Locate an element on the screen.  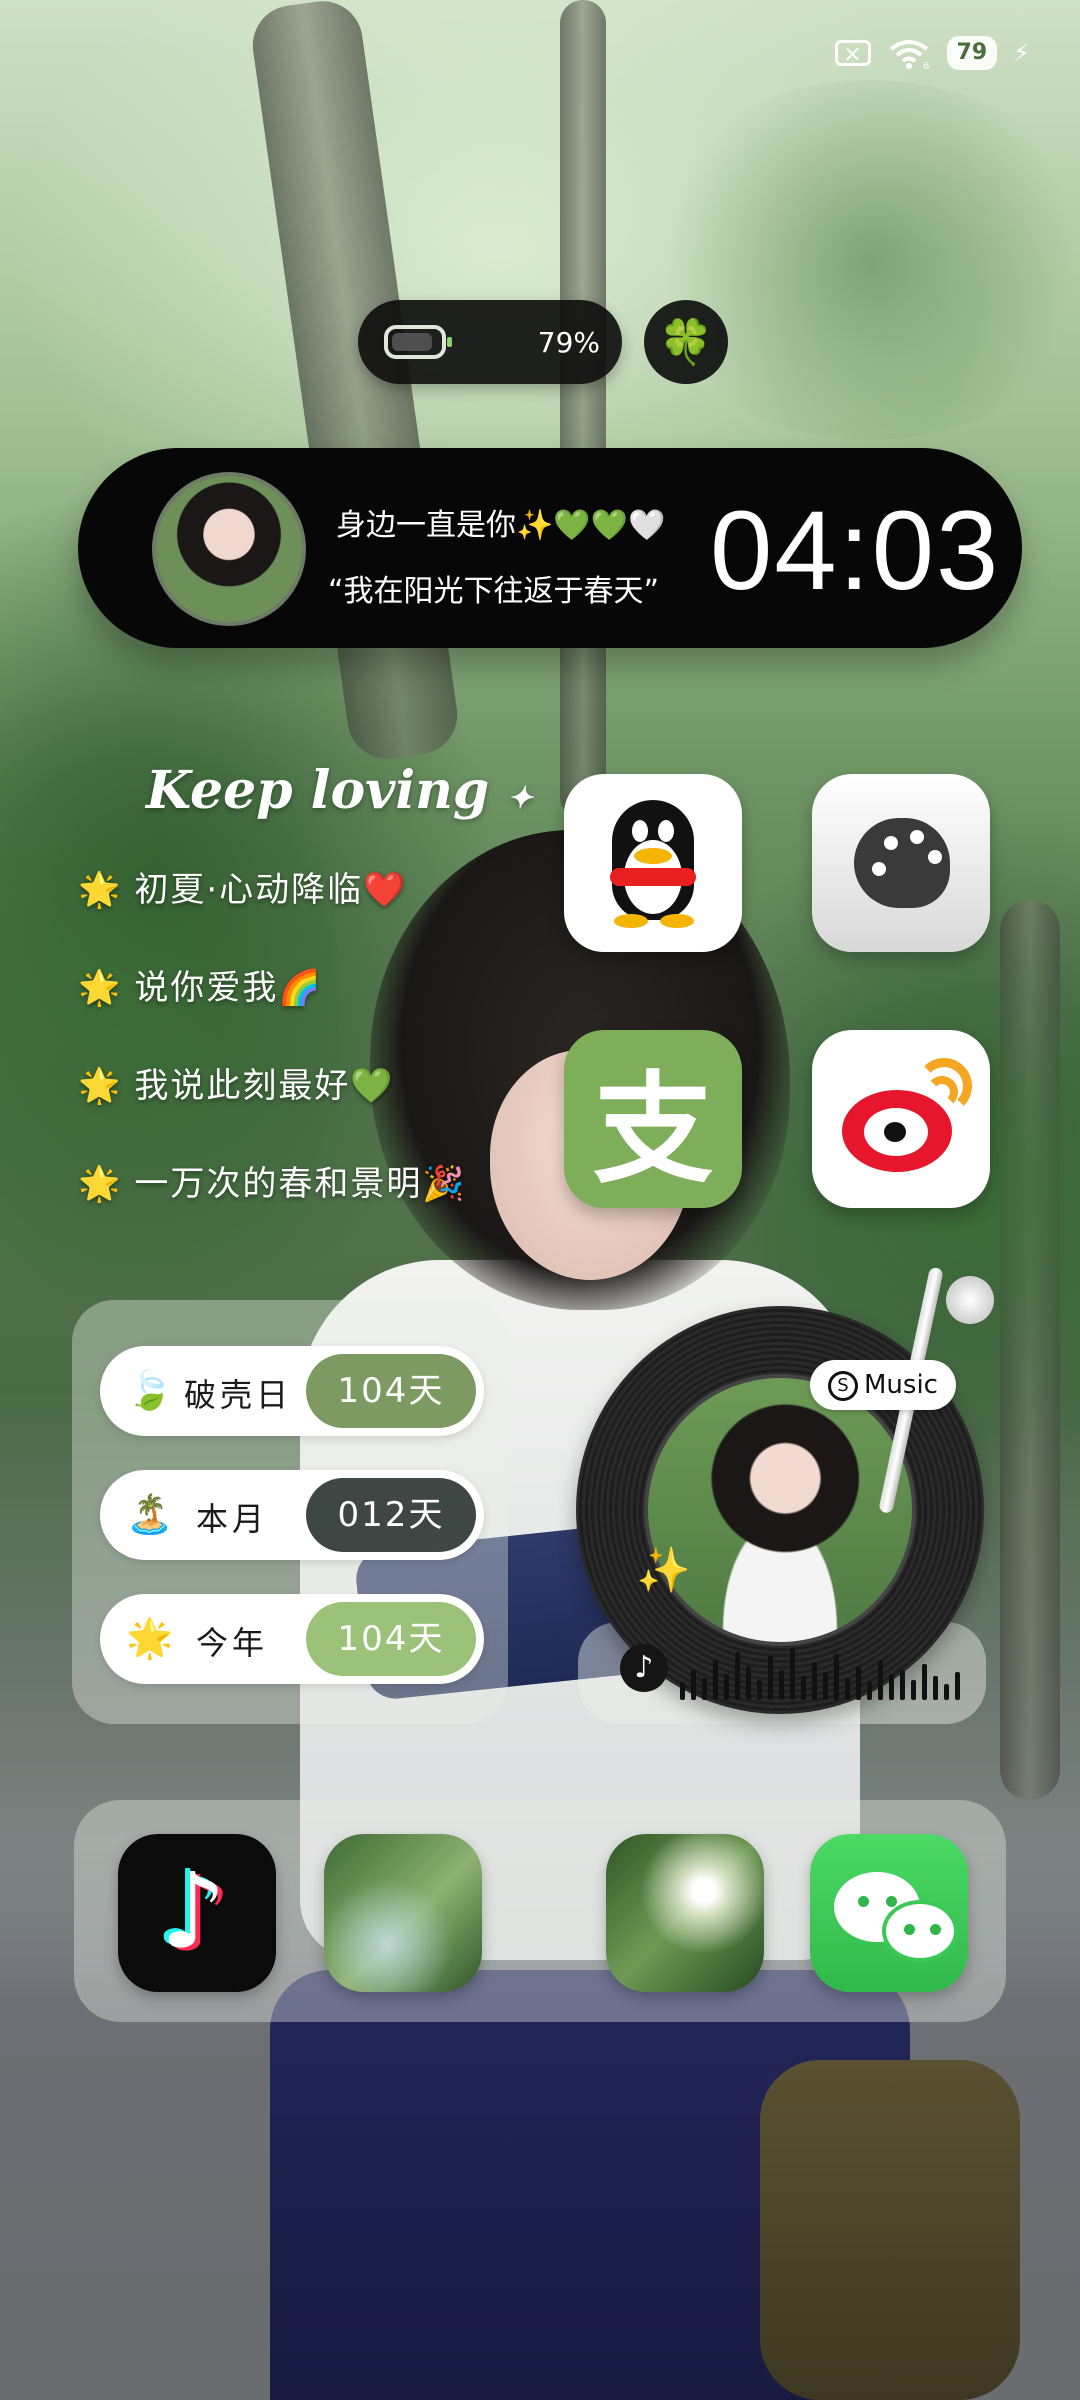
message-line-3: 🌟 我说此刻最好💚 is located at coordinates (236, 1082).